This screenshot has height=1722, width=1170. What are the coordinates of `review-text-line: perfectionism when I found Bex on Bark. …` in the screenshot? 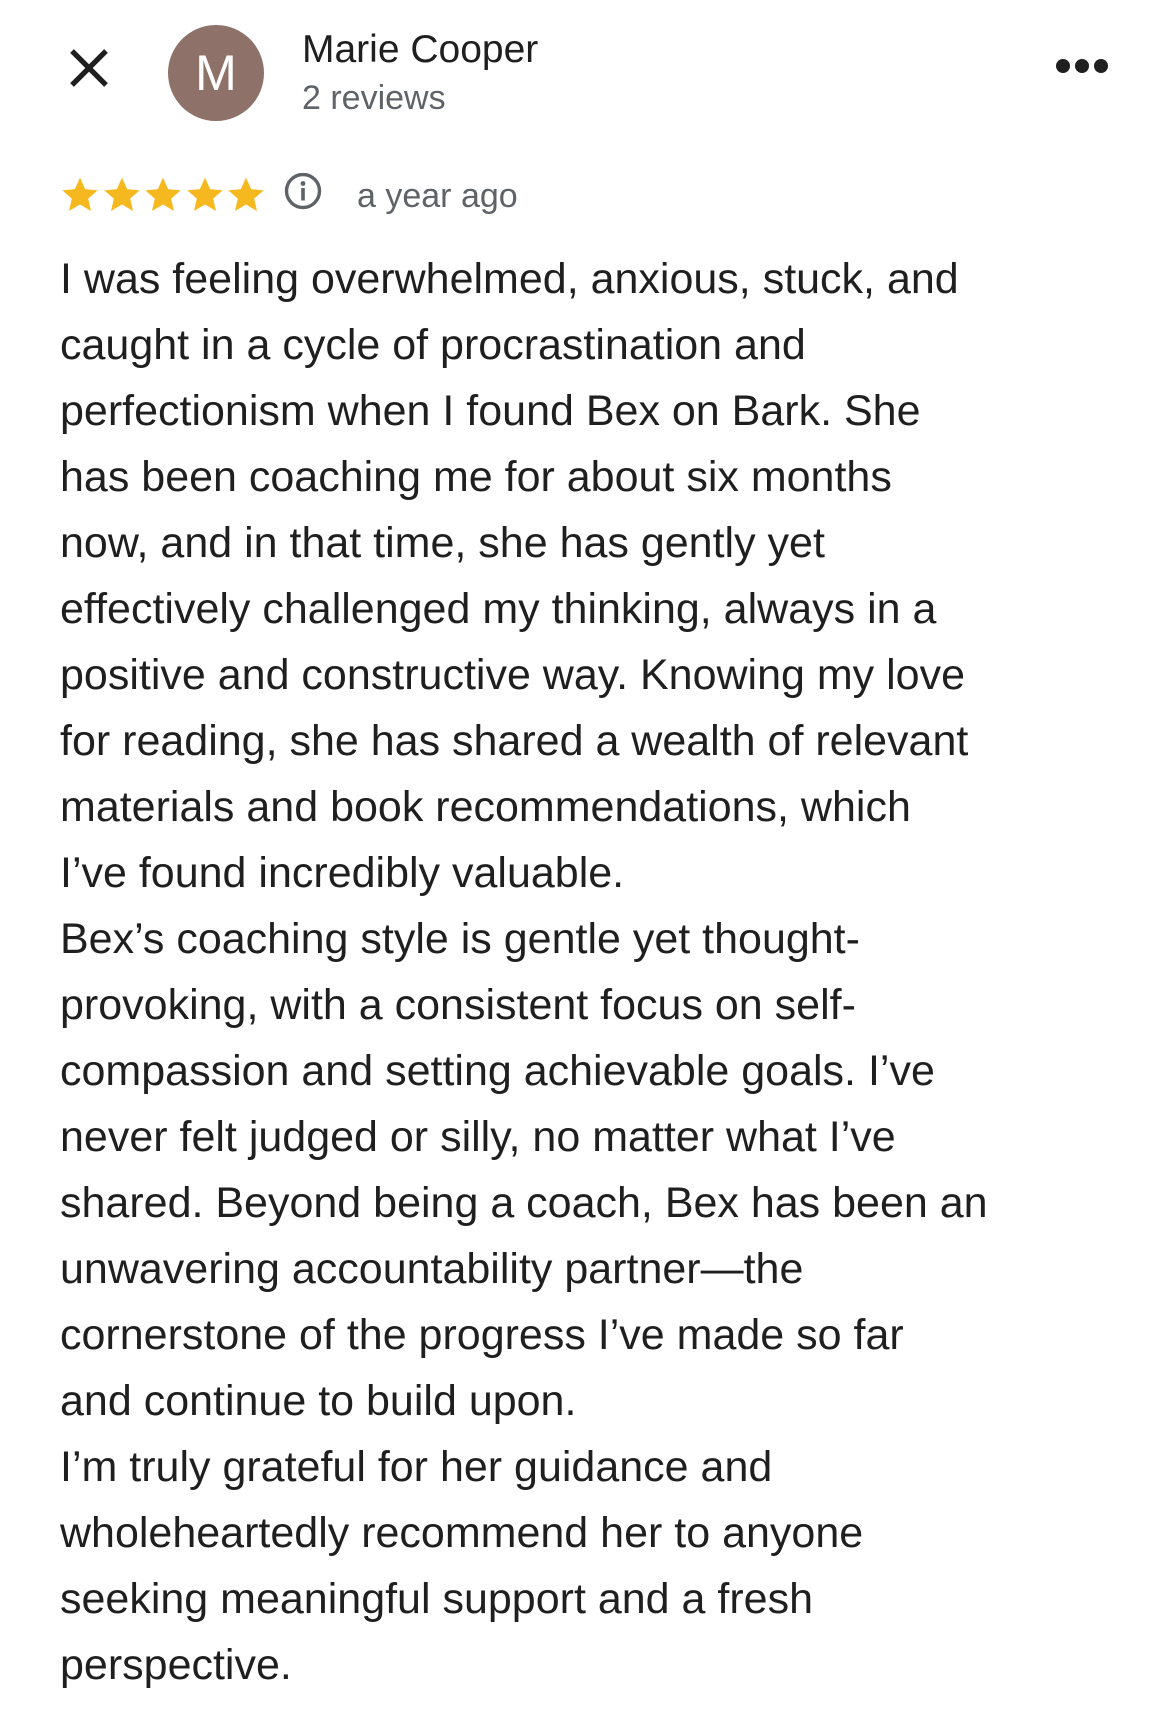 It's located at (490, 411).